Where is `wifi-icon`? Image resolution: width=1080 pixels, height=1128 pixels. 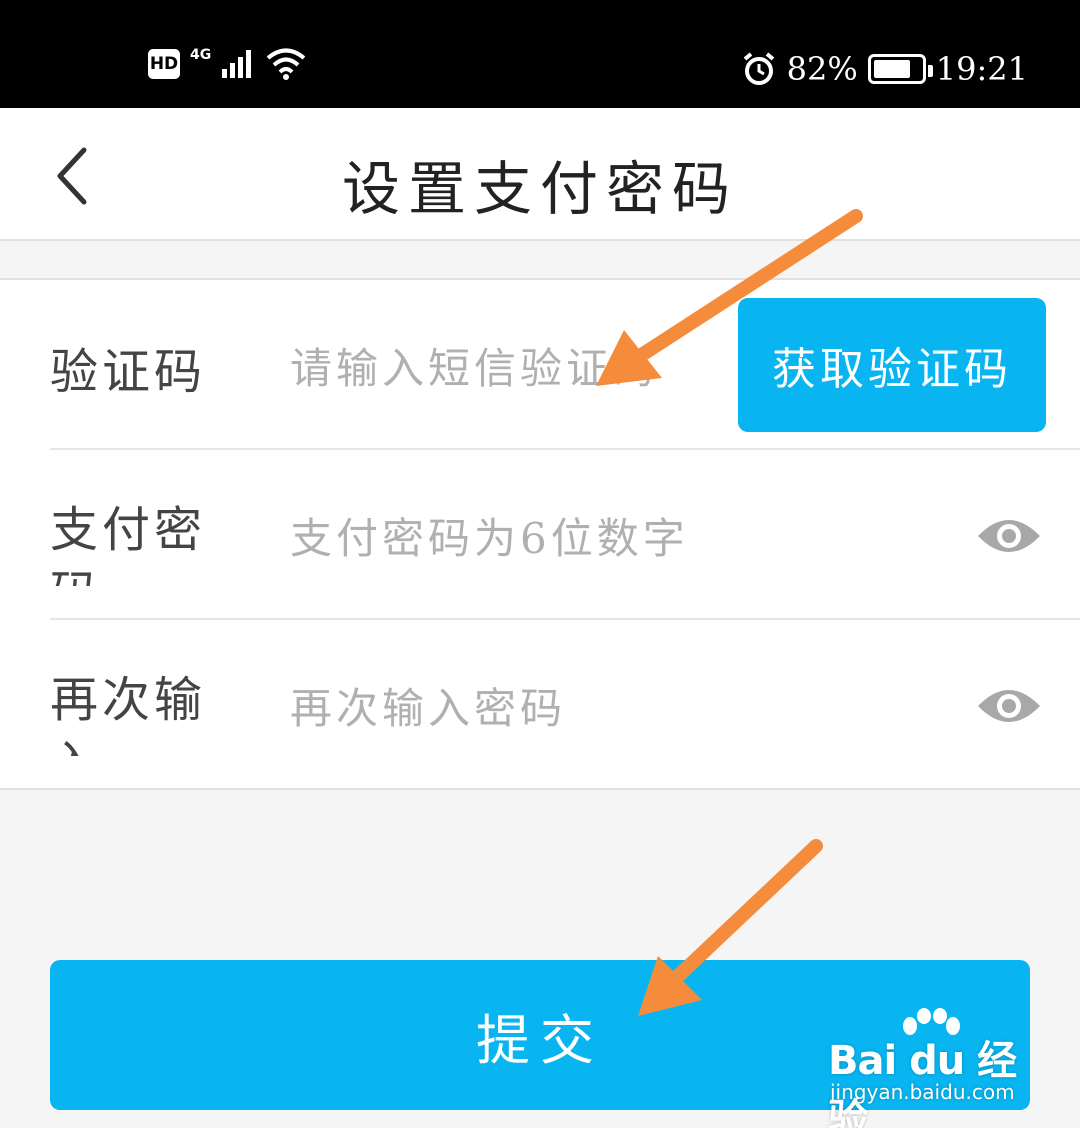 wifi-icon is located at coordinates (286, 64).